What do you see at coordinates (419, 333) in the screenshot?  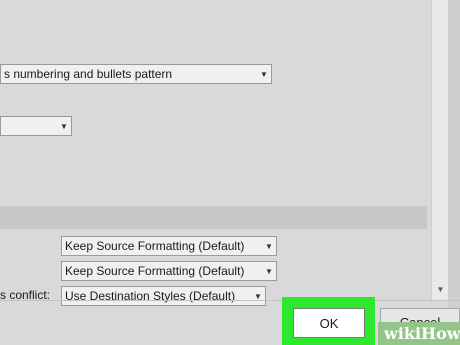 I see `wikihow-watermark: wikiHow` at bounding box center [419, 333].